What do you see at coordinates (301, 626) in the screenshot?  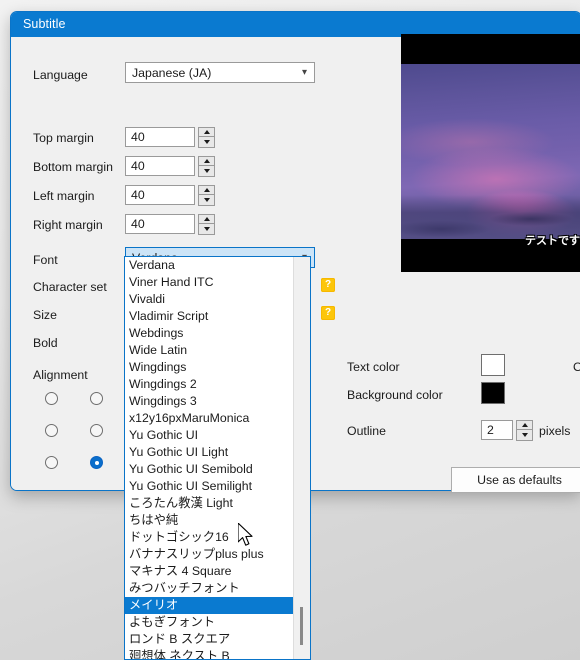 I see `scrollbar-thumb` at bounding box center [301, 626].